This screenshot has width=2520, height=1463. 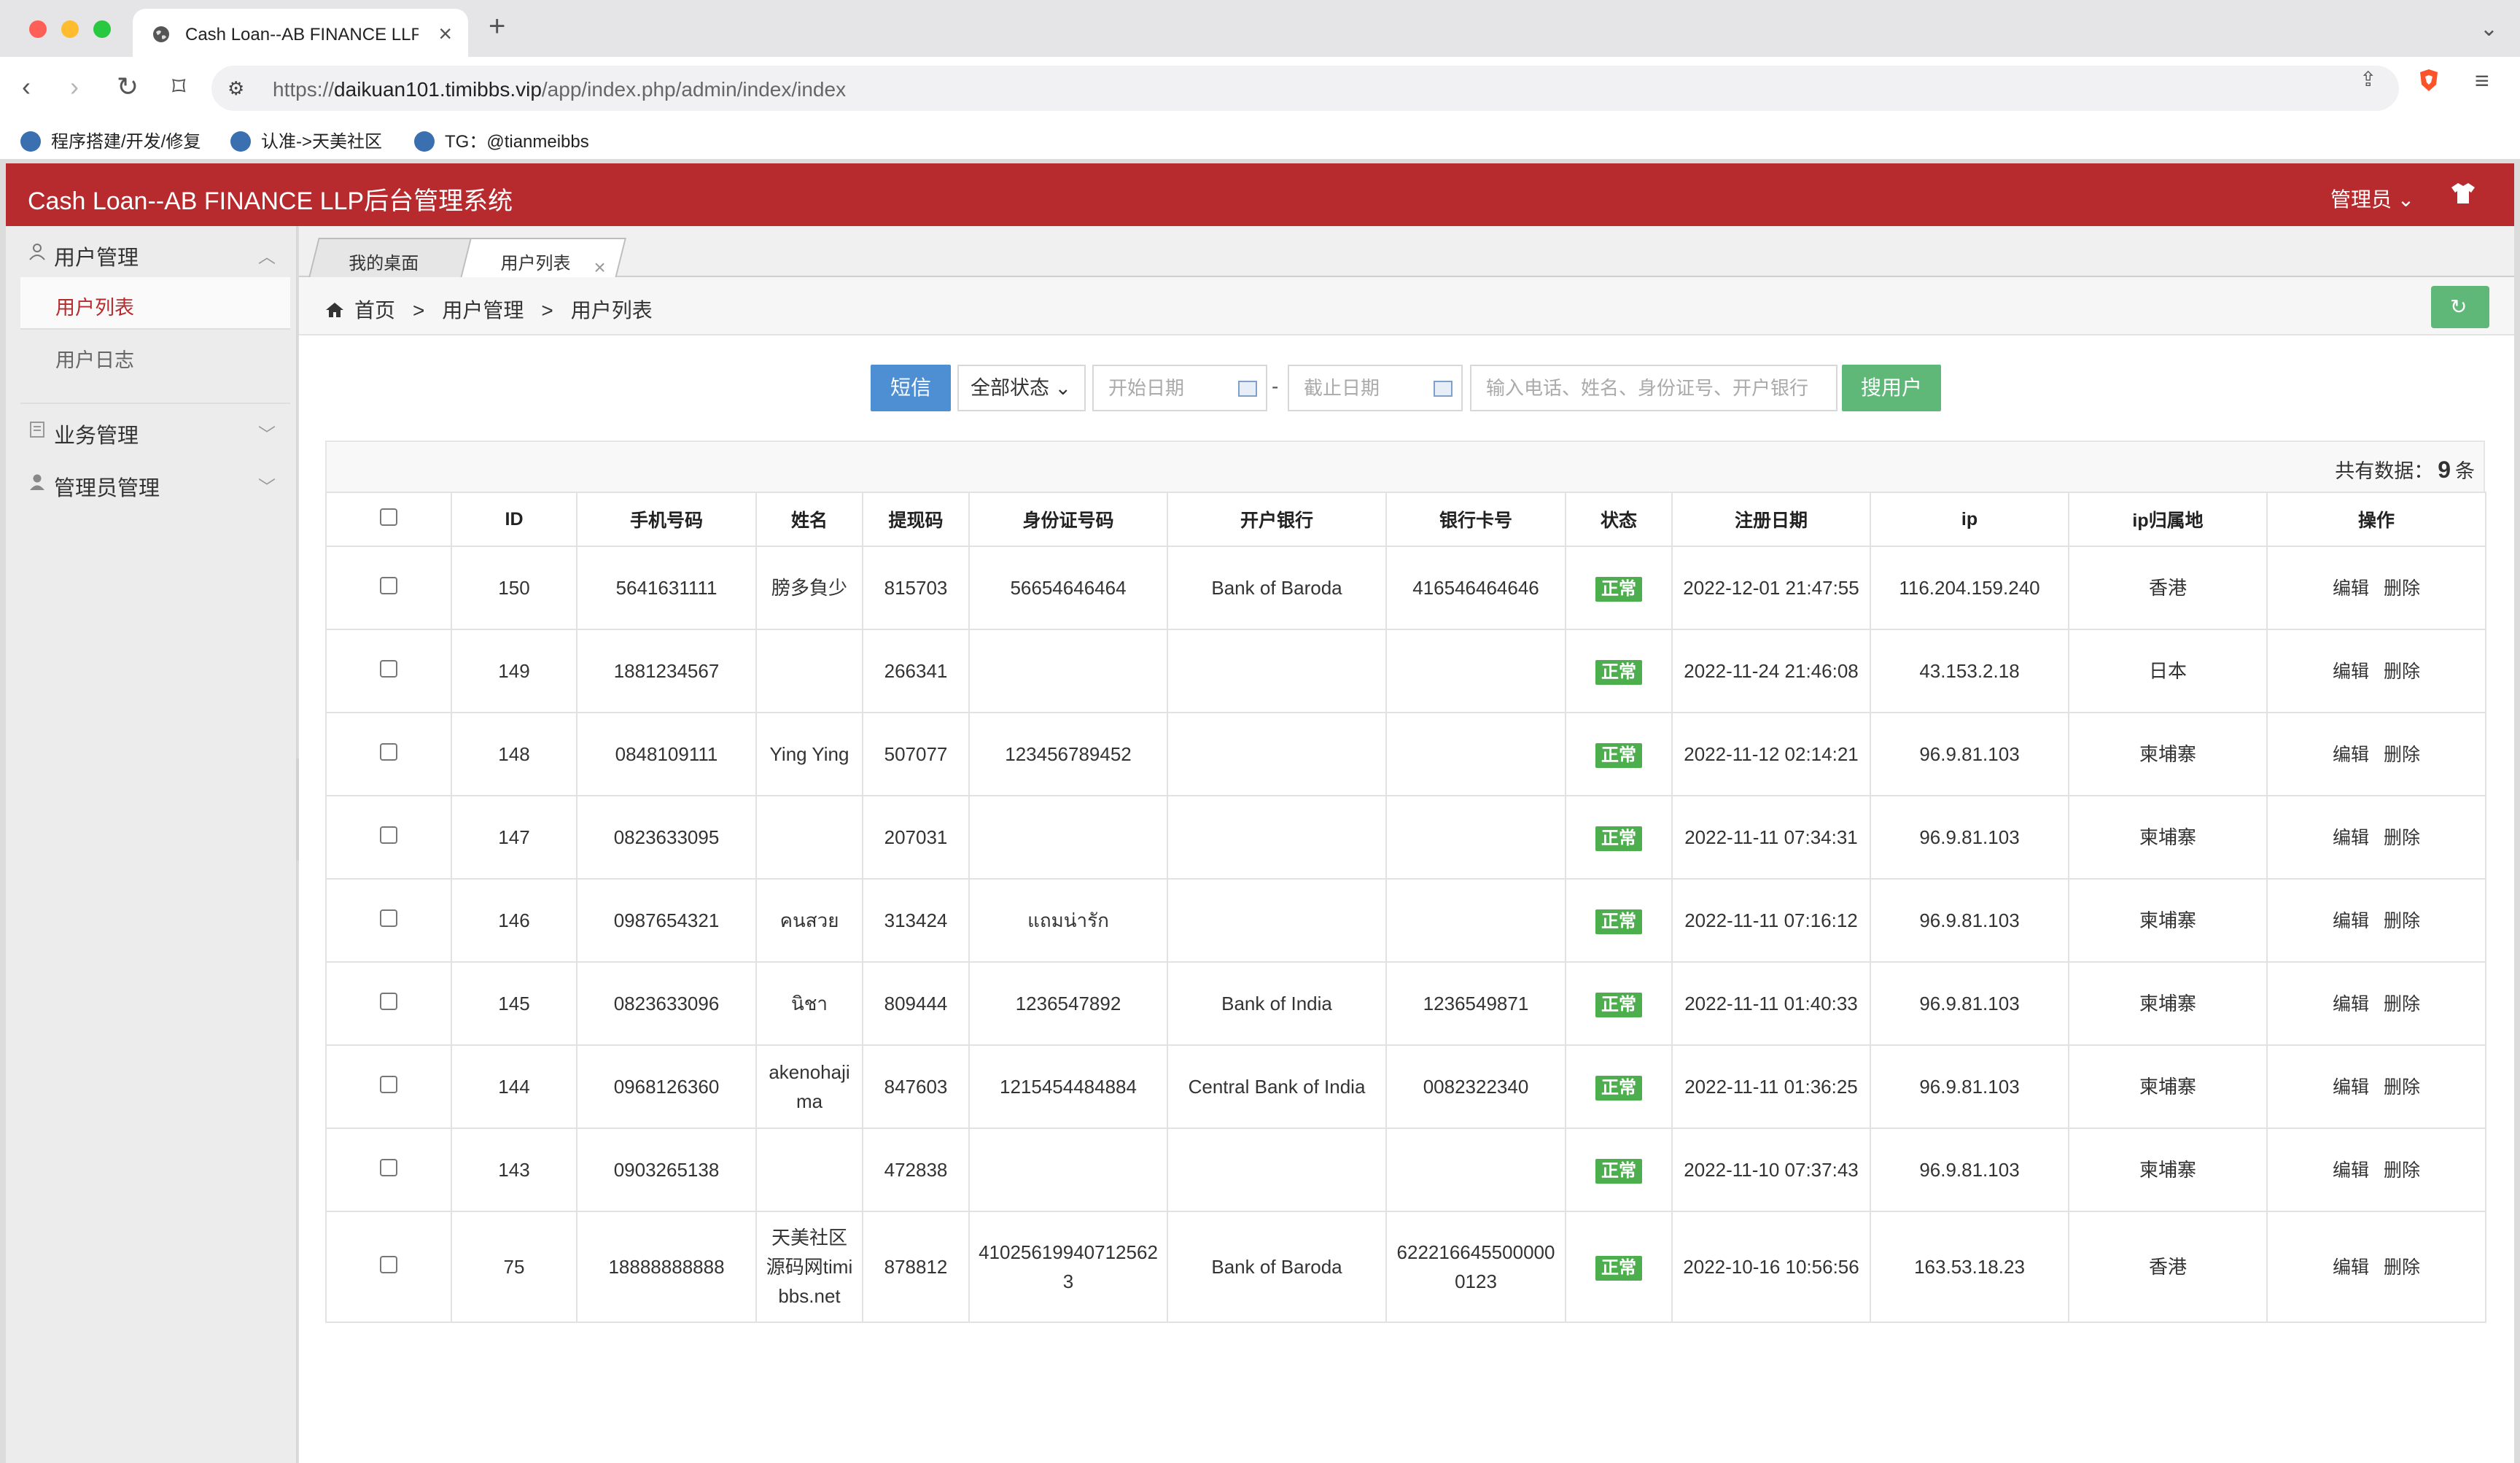 What do you see at coordinates (2460, 307) in the screenshot?
I see `refresh-button: ↻` at bounding box center [2460, 307].